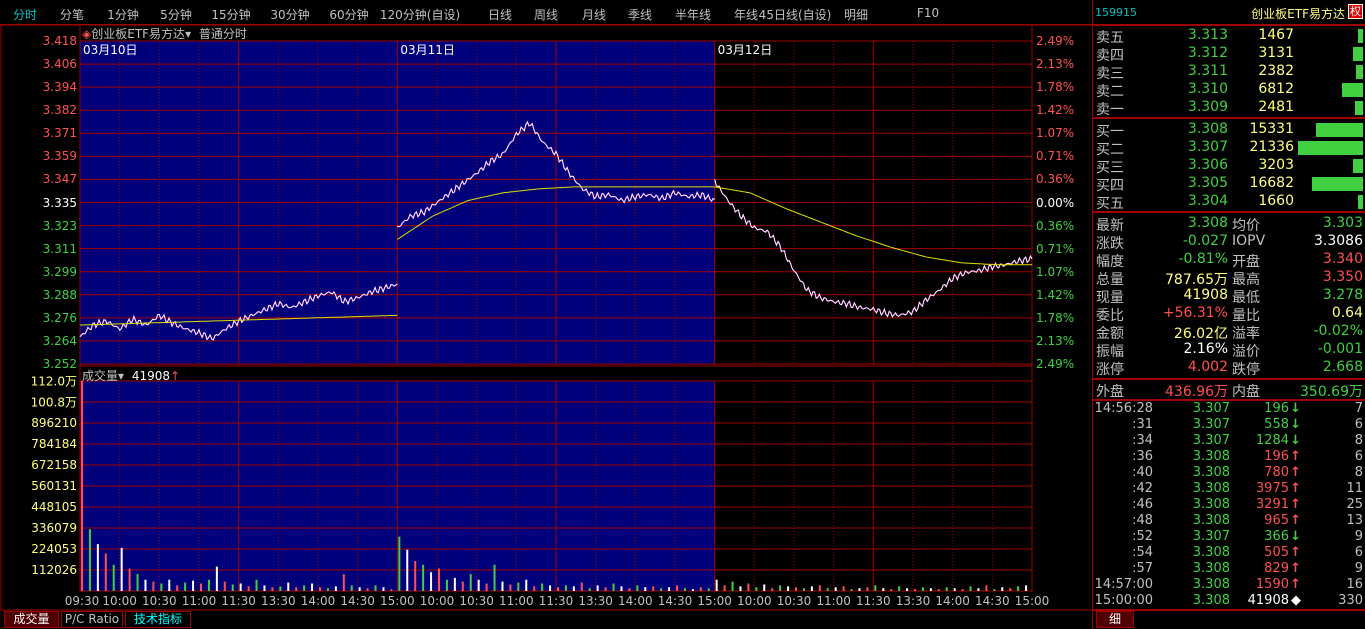 The height and width of the screenshot is (629, 1365). I want to click on rights-badge: 权, so click(1355, 11).